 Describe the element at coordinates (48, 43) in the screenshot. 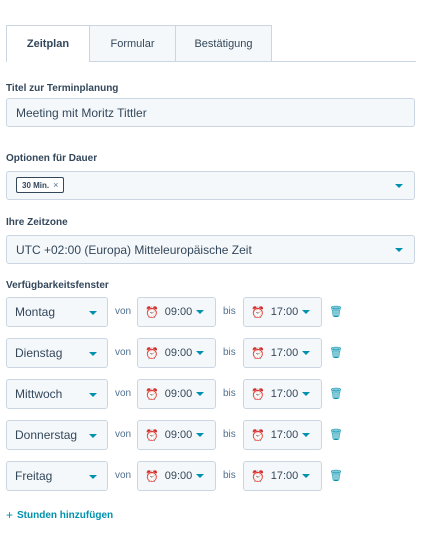

I see `tab-zeitplan: Zeitplan` at that location.